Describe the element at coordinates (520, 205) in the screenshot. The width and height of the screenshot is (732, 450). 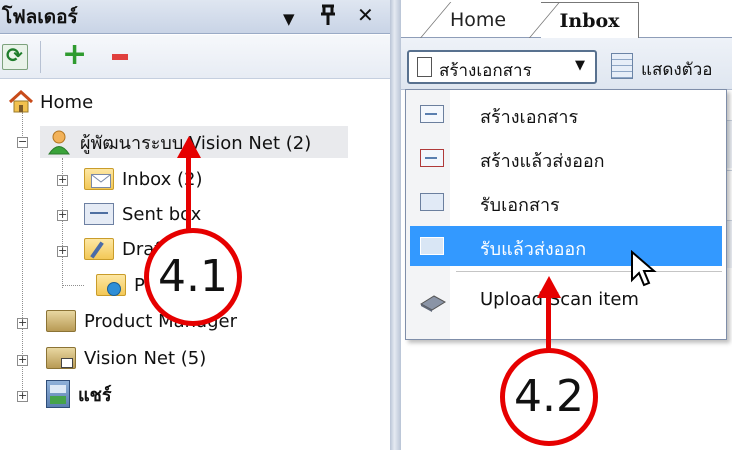
I see `menu-item-label: รับเอกสาร` at that location.